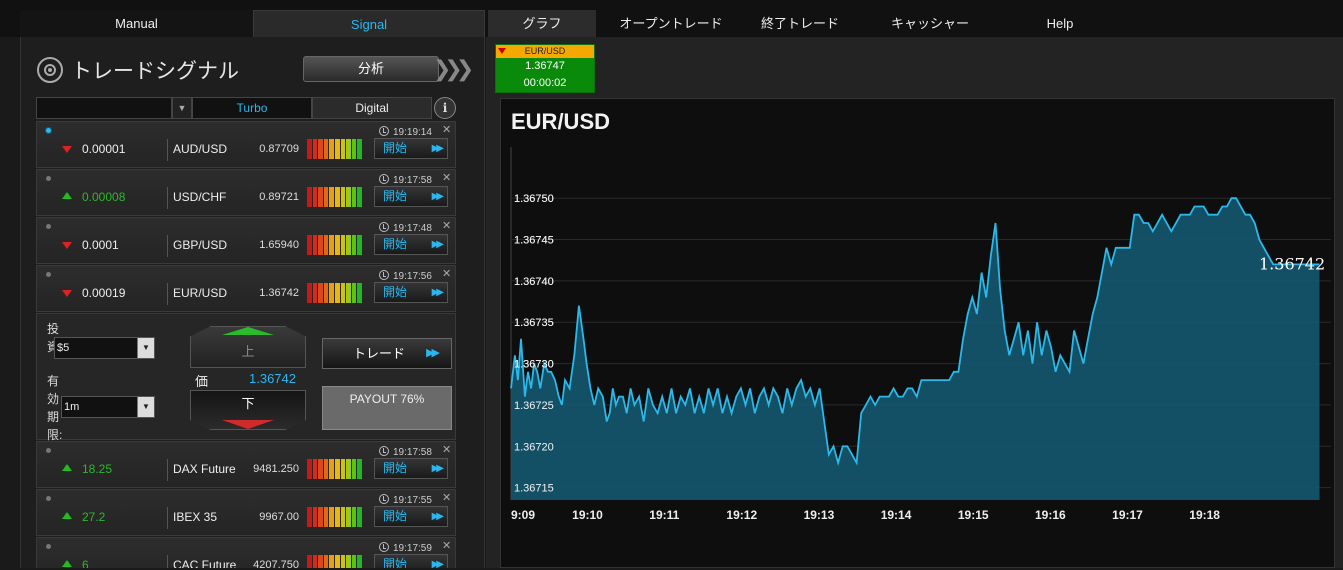  Describe the element at coordinates (542, 23) in the screenshot. I see `tab-graph: グラフ` at that location.